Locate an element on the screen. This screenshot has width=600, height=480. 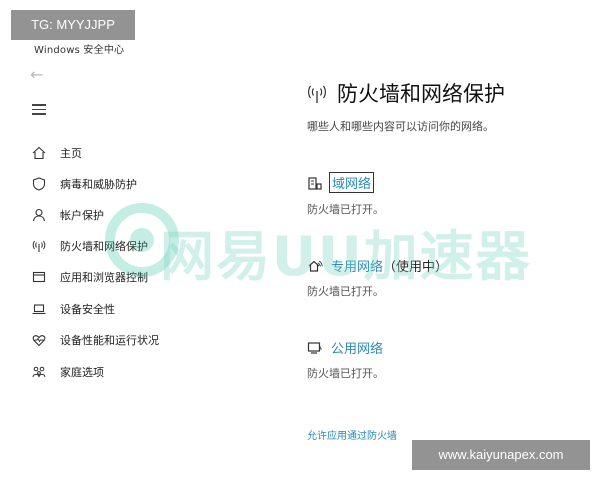
sidebar-item-label: 病毒和威胁防护 is located at coordinates (98, 184).